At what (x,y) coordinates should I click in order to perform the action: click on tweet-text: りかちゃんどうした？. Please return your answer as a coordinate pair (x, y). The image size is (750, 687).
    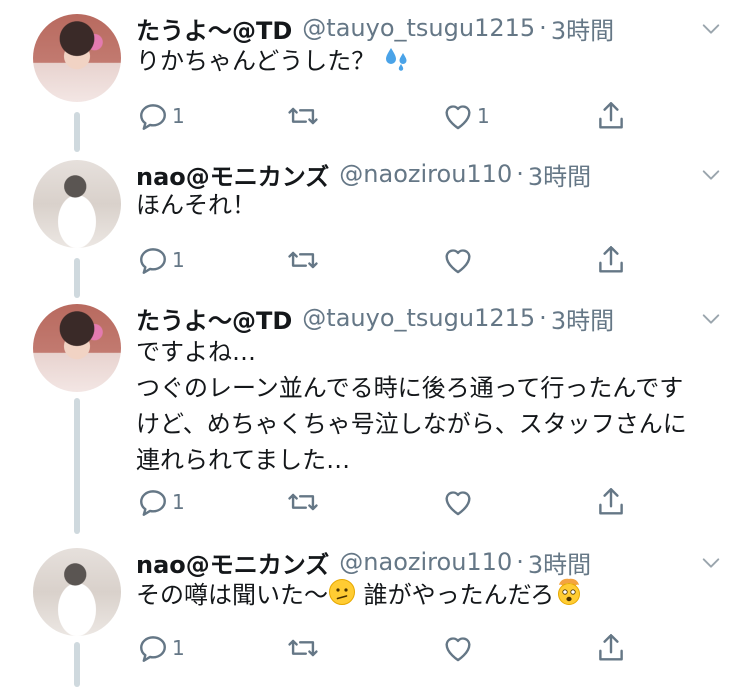
    Looking at the image, I should click on (423, 62).